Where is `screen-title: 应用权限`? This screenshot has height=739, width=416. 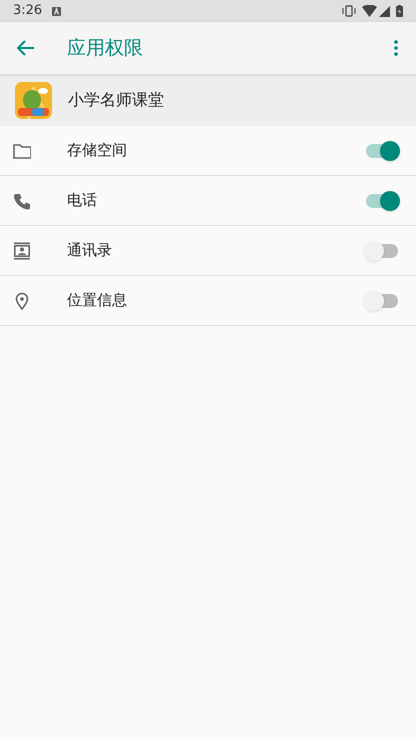 screen-title: 应用权限 is located at coordinates (105, 48).